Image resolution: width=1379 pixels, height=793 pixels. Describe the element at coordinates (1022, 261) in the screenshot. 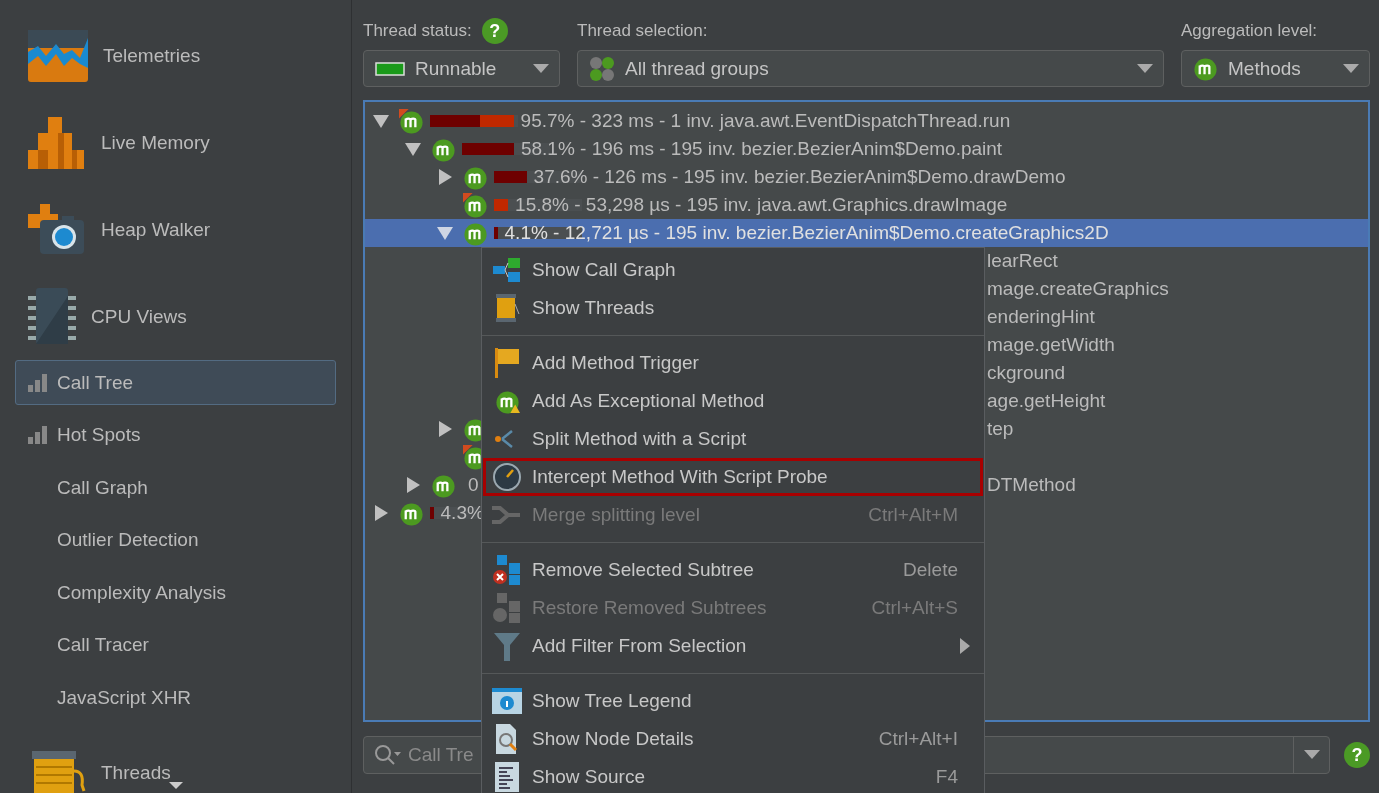

I see `method-label: learRect` at that location.